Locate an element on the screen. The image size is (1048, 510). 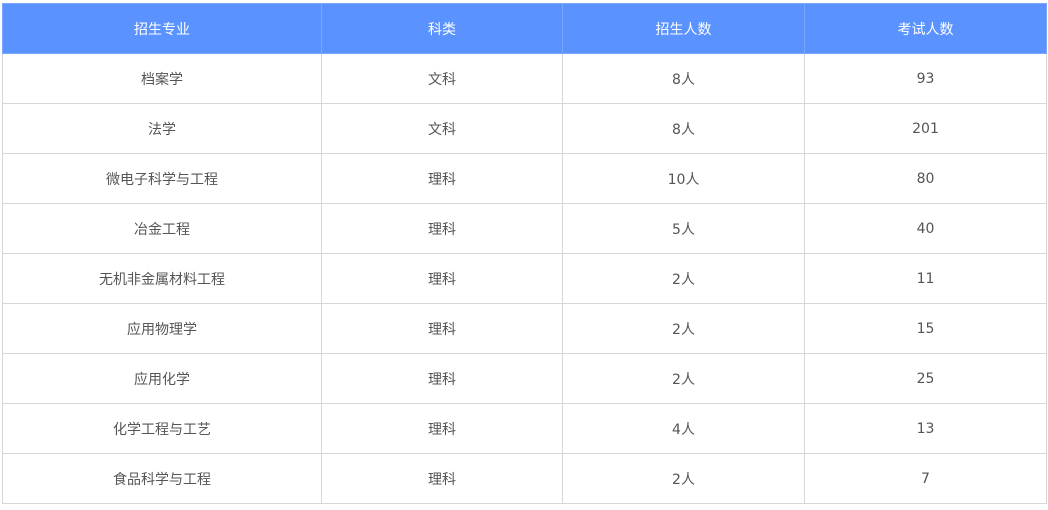
table-row: 无机非金属材料工程 理科 2人 11 is located at coordinates (524, 278).